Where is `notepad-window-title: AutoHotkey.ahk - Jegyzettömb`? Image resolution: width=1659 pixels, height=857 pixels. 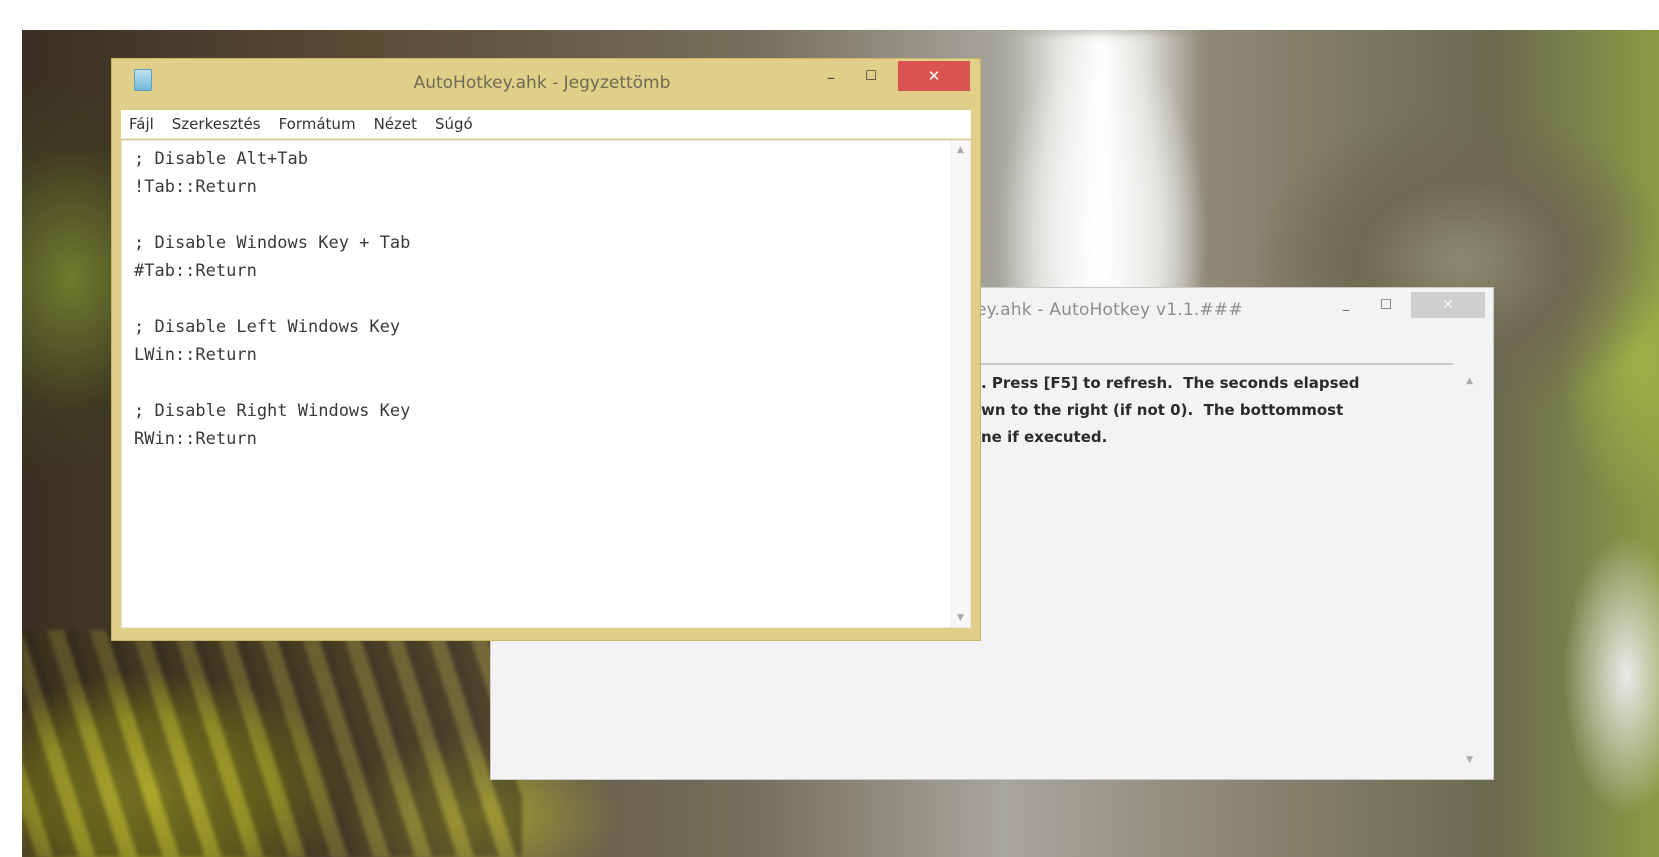
notepad-window-title: AutoHotkey.ahk - Jegyzettömb is located at coordinates (542, 83).